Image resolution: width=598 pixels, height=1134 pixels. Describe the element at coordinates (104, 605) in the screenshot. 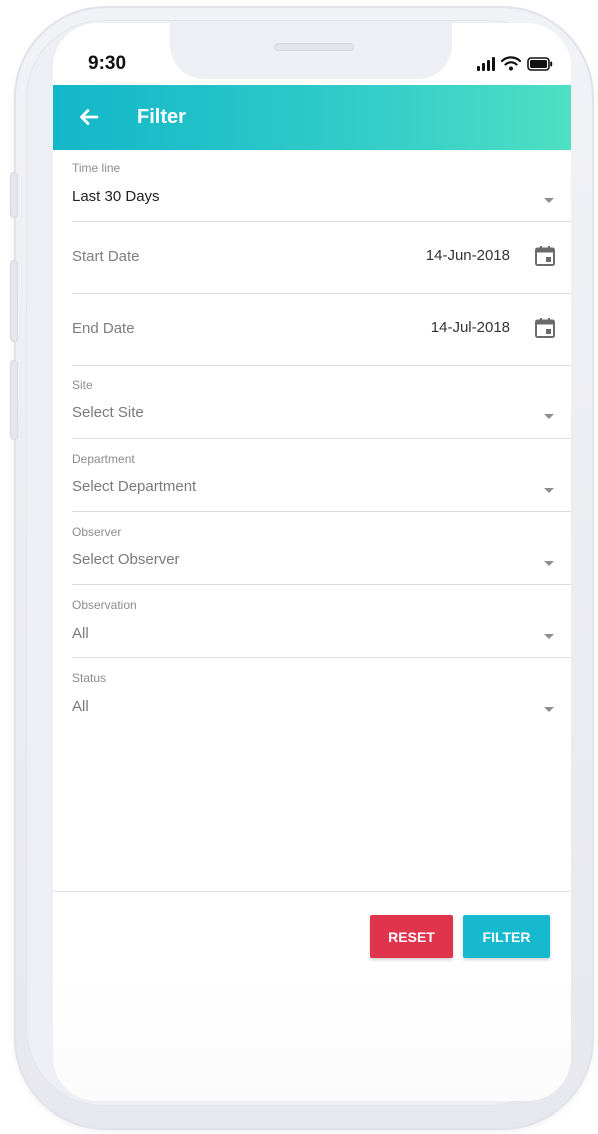

I see `observation-label: Observation` at that location.